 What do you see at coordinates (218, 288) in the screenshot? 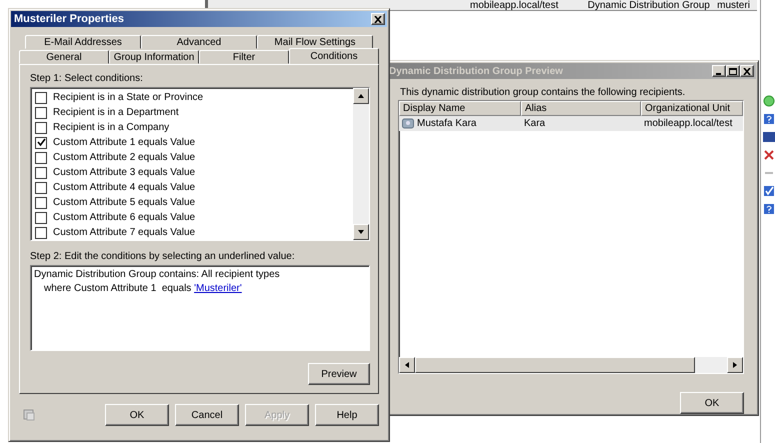
I see `value-link: 'Musteriler'` at bounding box center [218, 288].